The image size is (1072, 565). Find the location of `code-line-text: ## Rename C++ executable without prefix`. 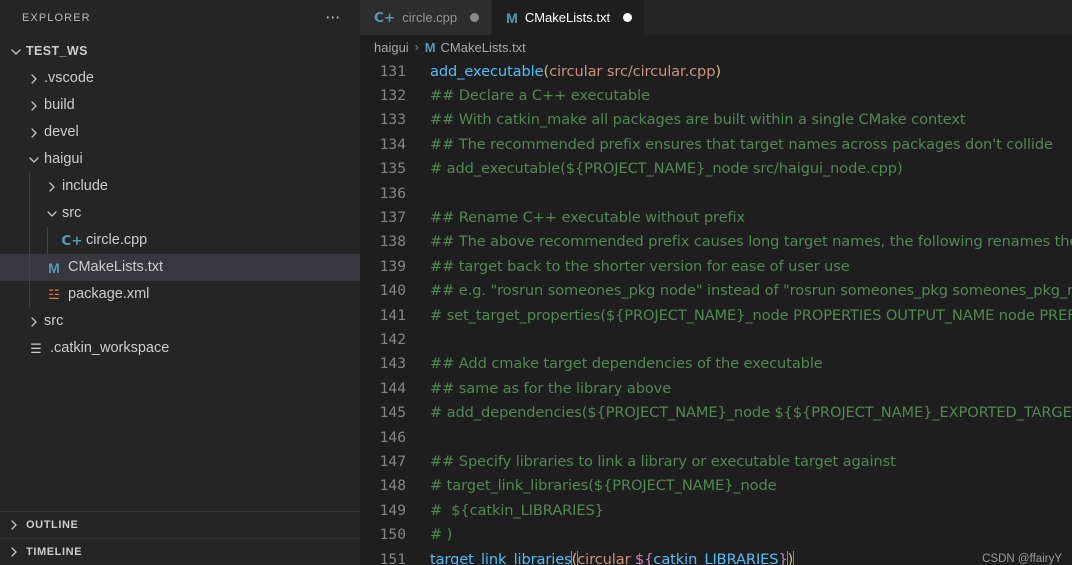

code-line-text: ## Rename C++ executable without prefix is located at coordinates (751, 217).